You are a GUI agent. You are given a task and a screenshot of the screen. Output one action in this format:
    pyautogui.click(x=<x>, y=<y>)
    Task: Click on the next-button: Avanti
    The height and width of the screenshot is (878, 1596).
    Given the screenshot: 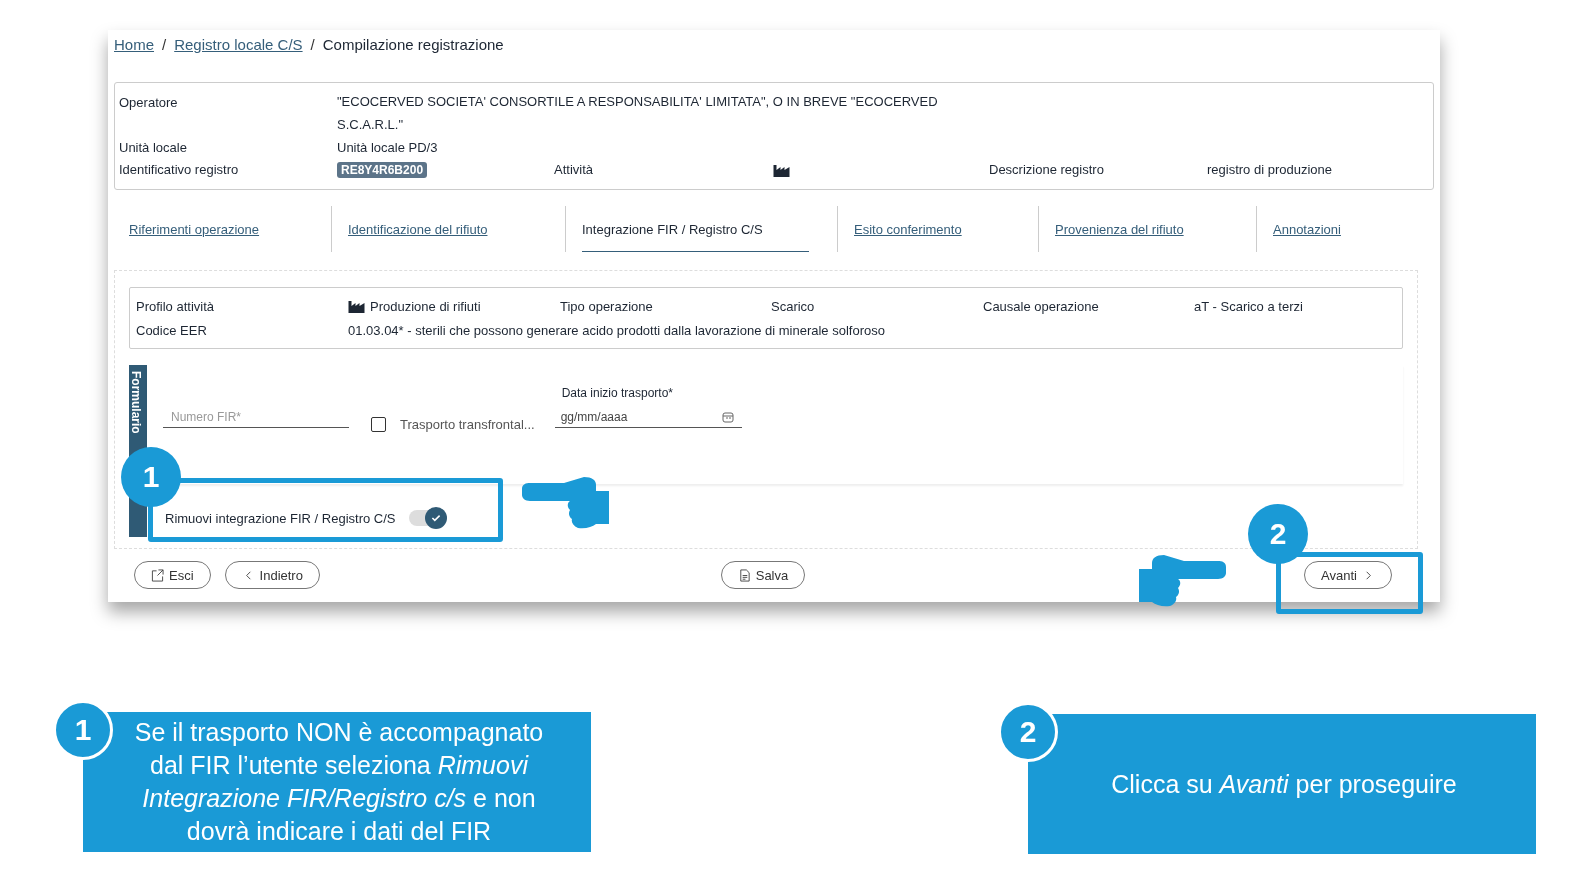 What is the action you would take?
    pyautogui.click(x=1348, y=575)
    